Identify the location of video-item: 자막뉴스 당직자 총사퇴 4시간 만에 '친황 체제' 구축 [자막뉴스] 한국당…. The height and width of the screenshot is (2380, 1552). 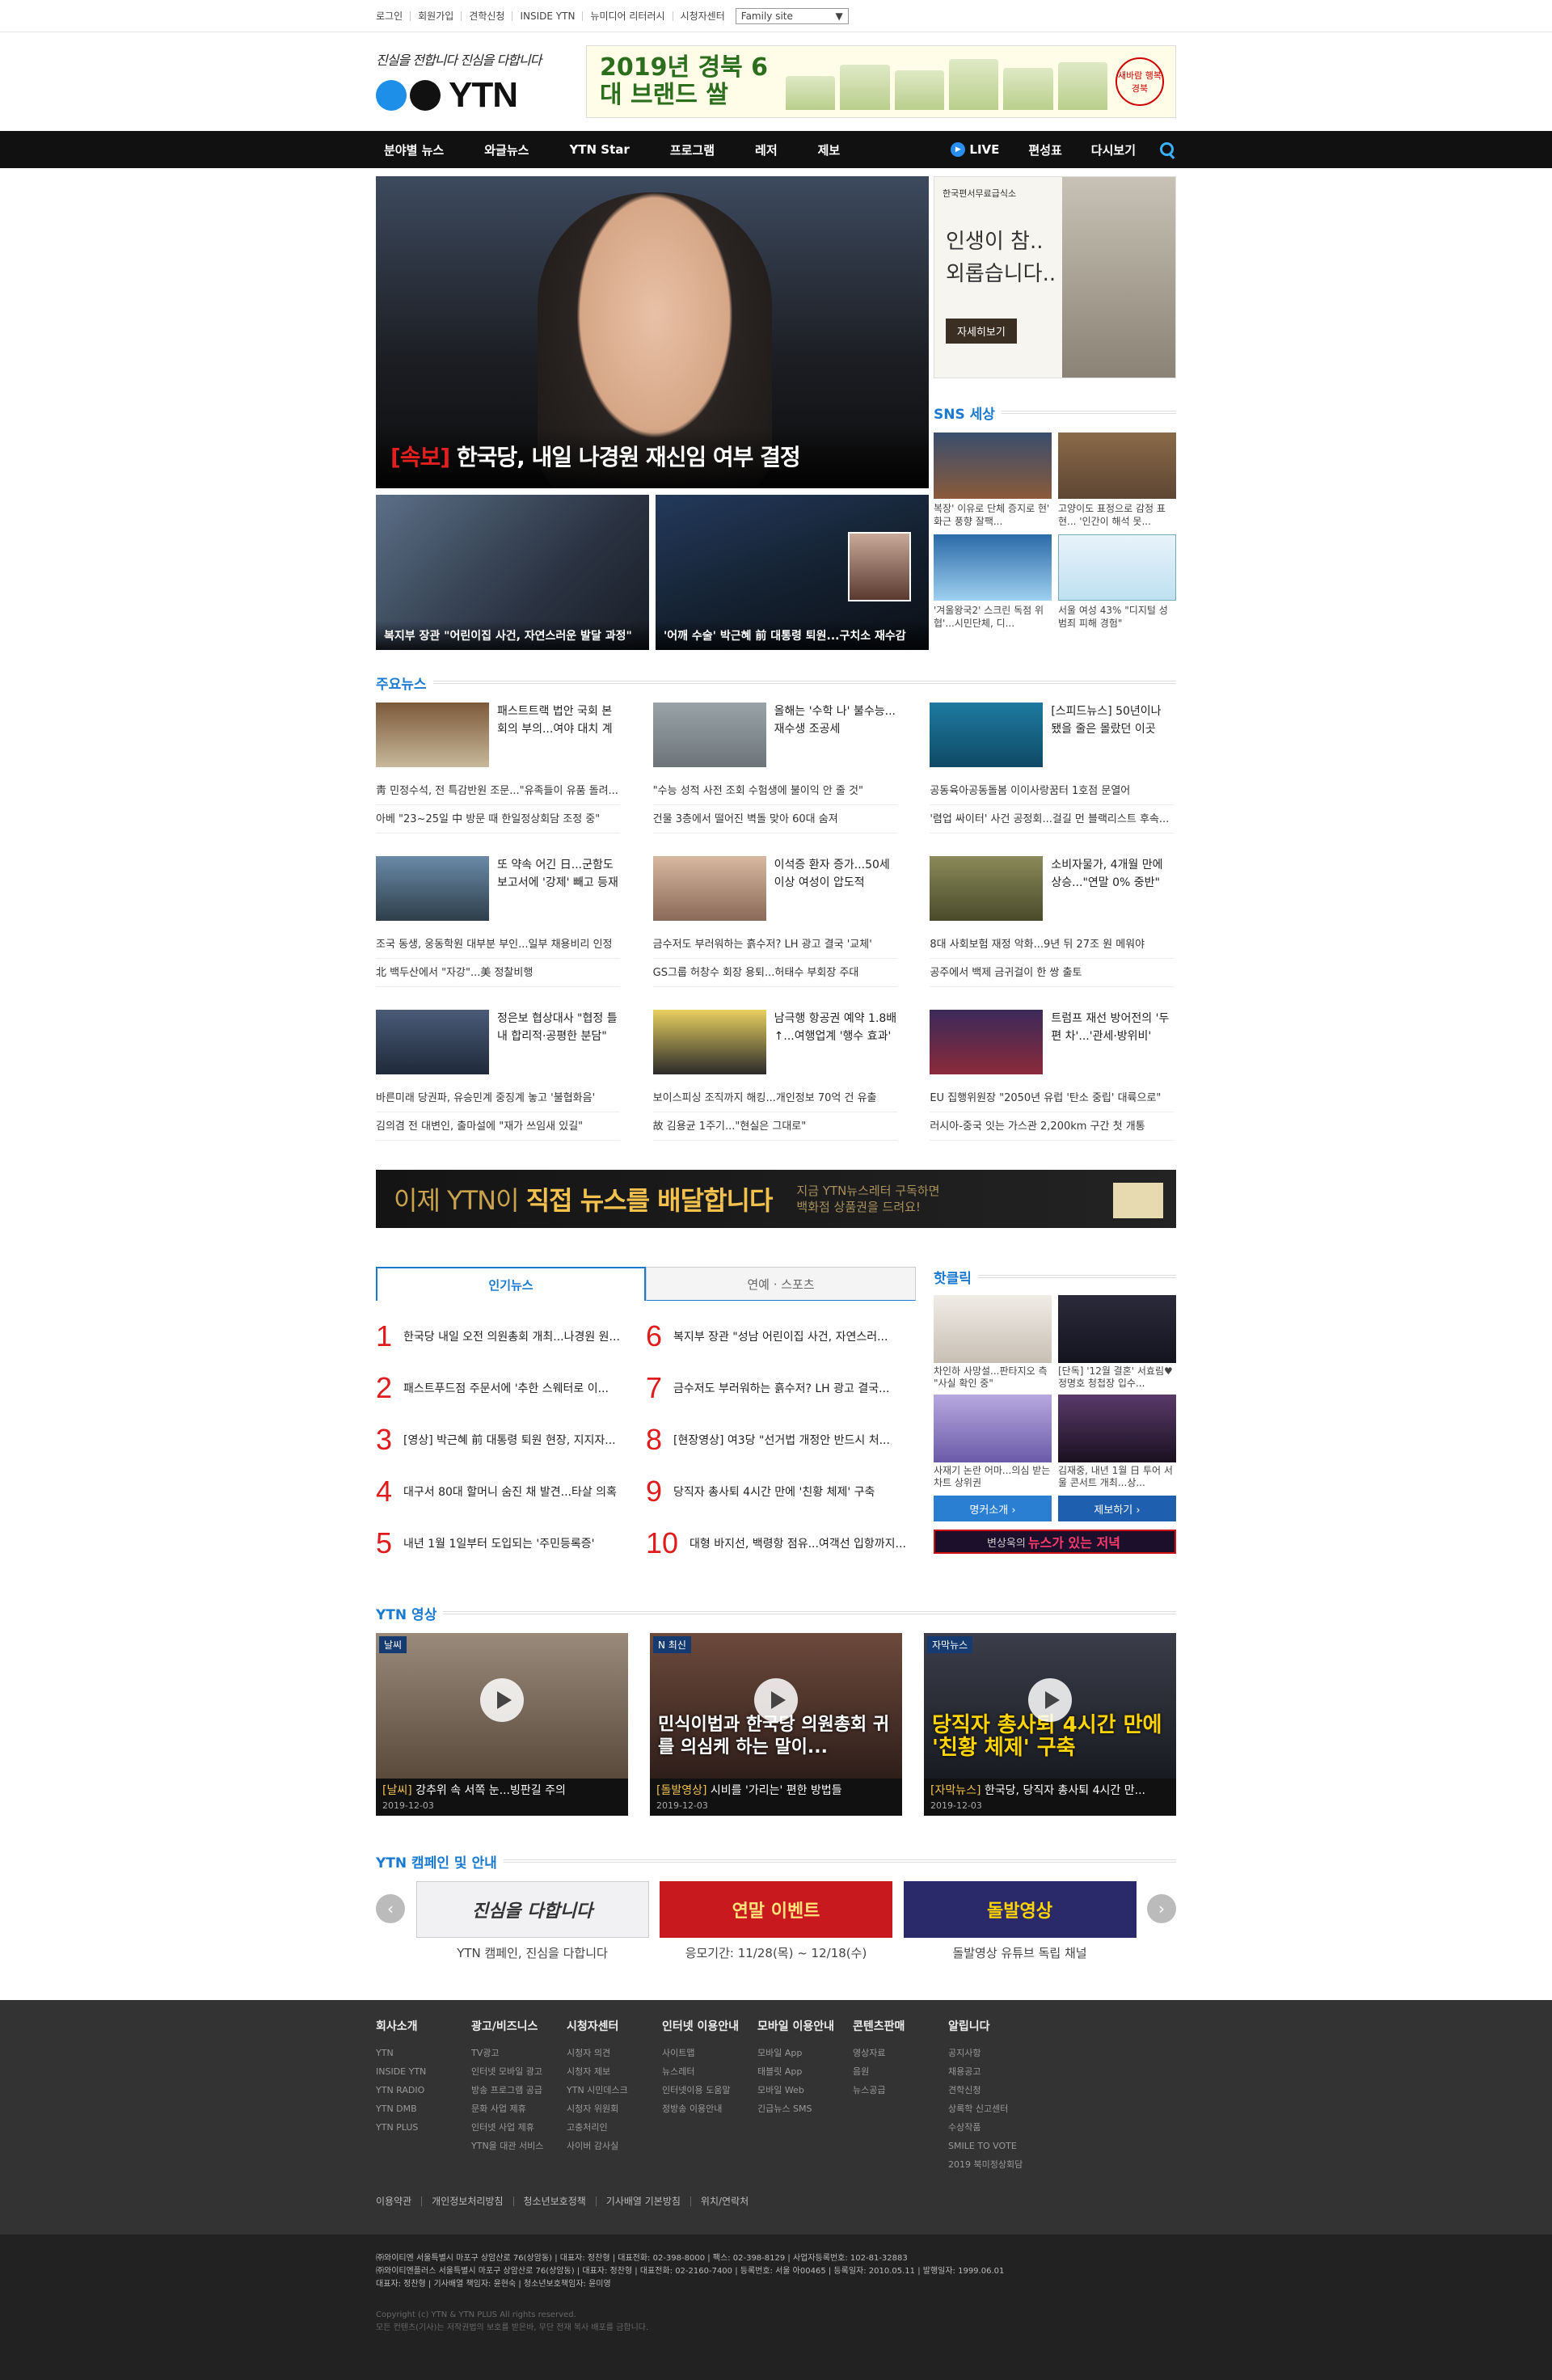
(1050, 1724).